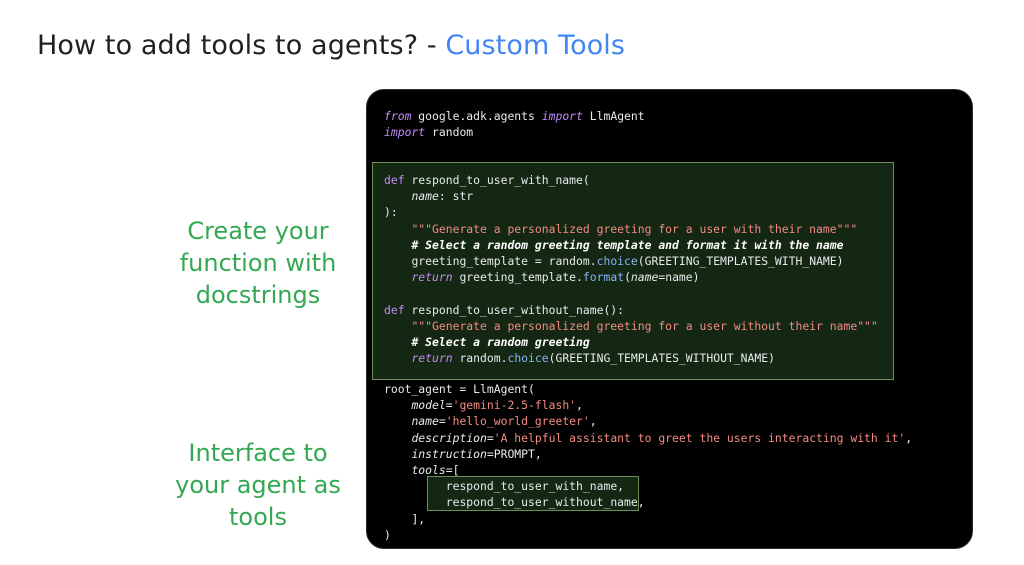 This screenshot has width=1024, height=565. What do you see at coordinates (258, 517) in the screenshot?
I see `caption-interface-line: tools` at bounding box center [258, 517].